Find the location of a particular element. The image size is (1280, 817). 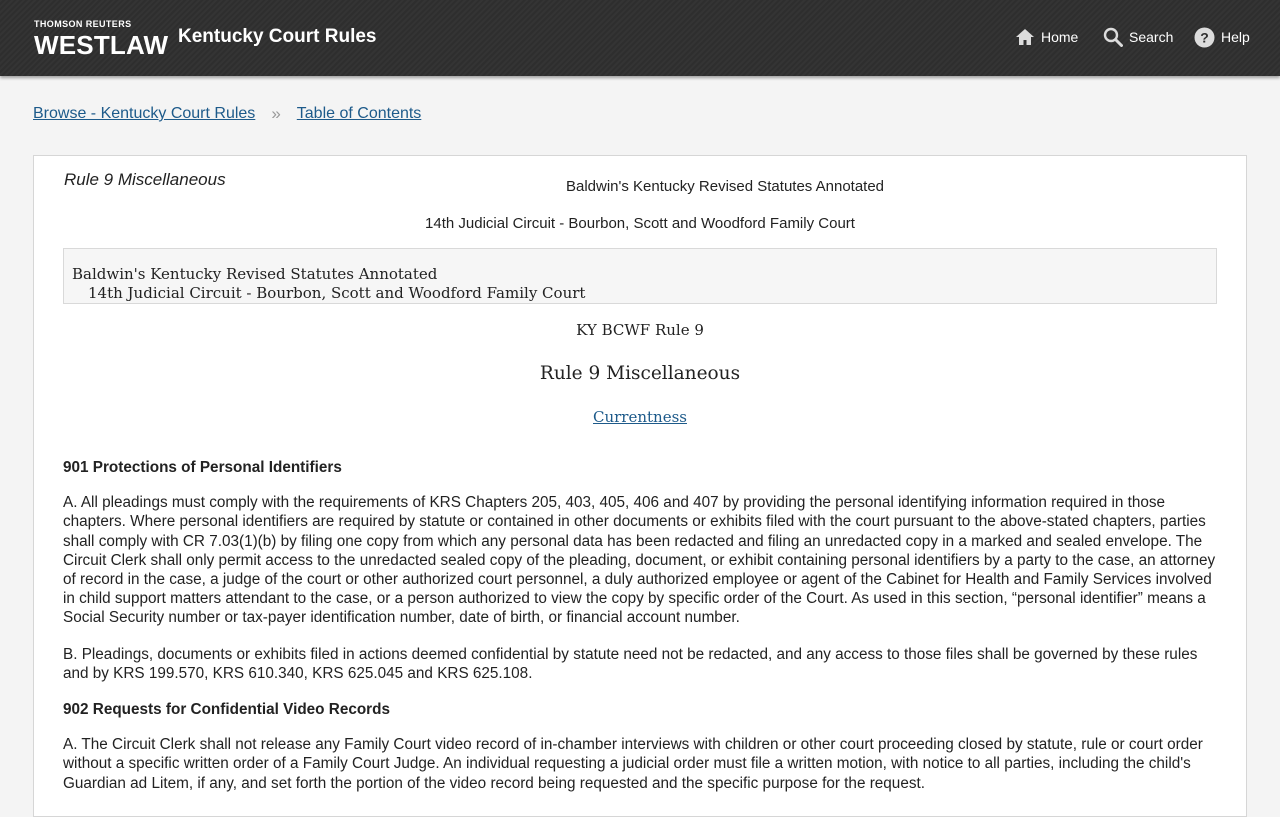

help-icon: ? is located at coordinates (1204, 37).